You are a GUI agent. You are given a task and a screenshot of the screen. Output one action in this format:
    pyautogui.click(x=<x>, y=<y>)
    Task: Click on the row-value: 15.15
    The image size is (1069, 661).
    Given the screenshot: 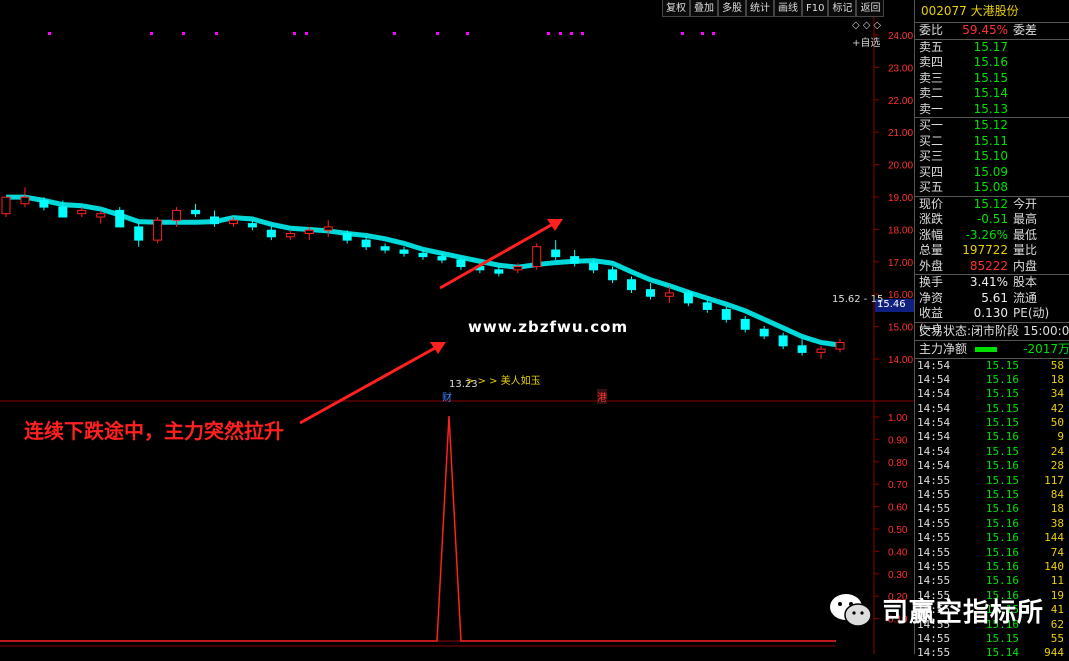 What is the action you would take?
    pyautogui.click(x=990, y=77)
    